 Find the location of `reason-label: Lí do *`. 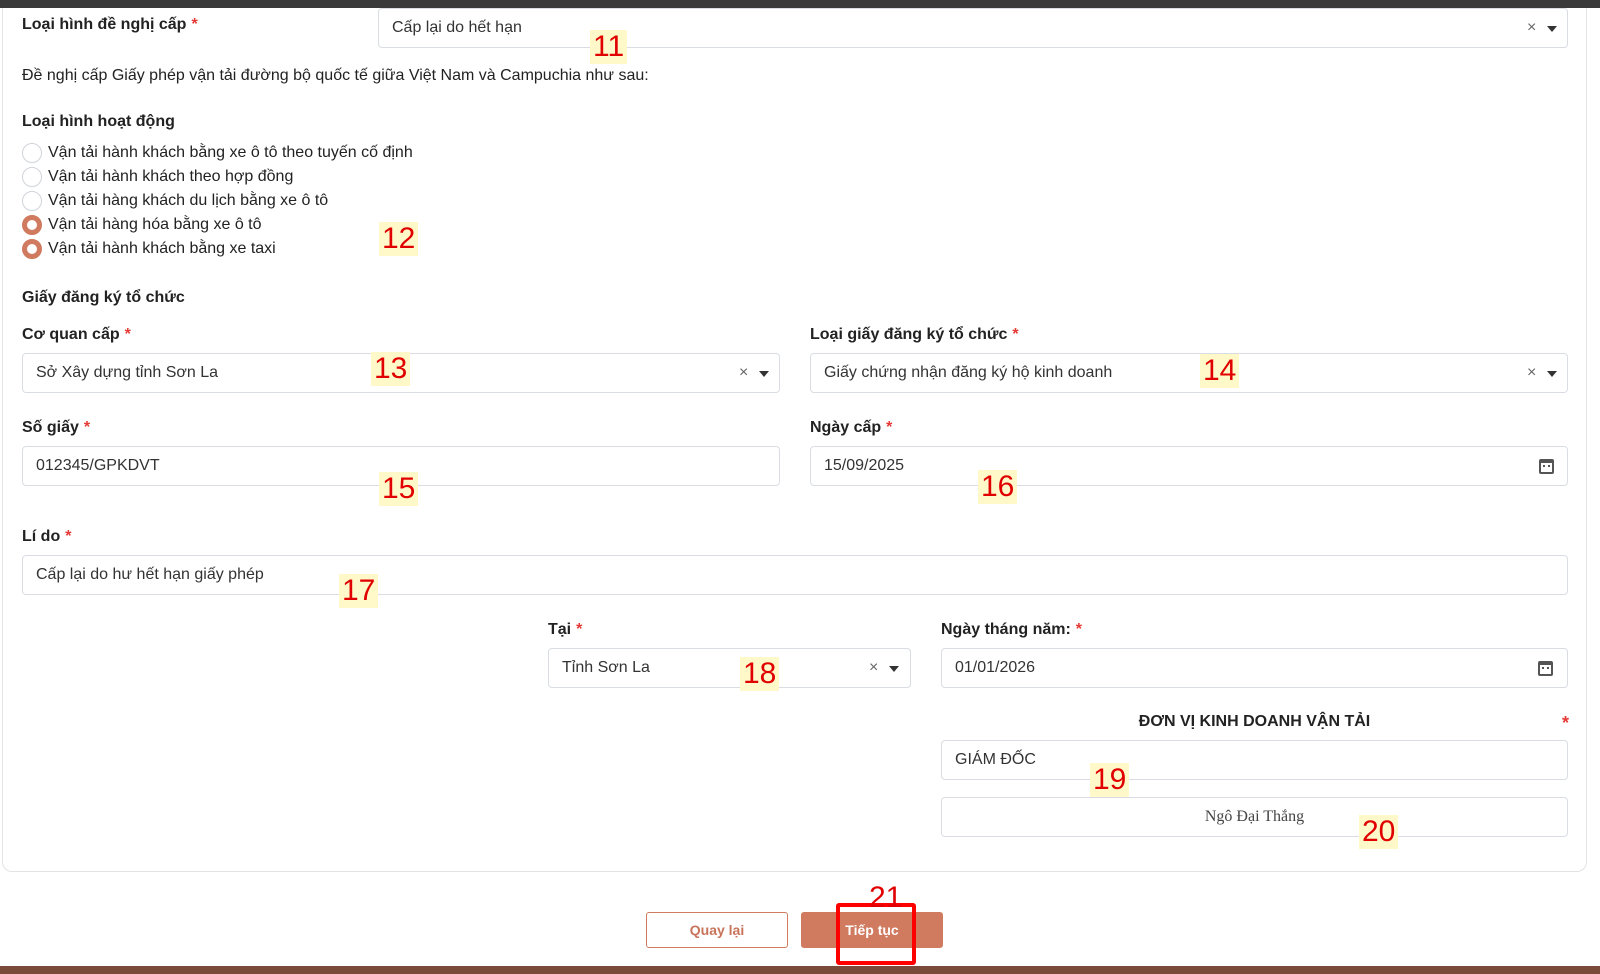

reason-label: Lí do * is located at coordinates (46, 537).